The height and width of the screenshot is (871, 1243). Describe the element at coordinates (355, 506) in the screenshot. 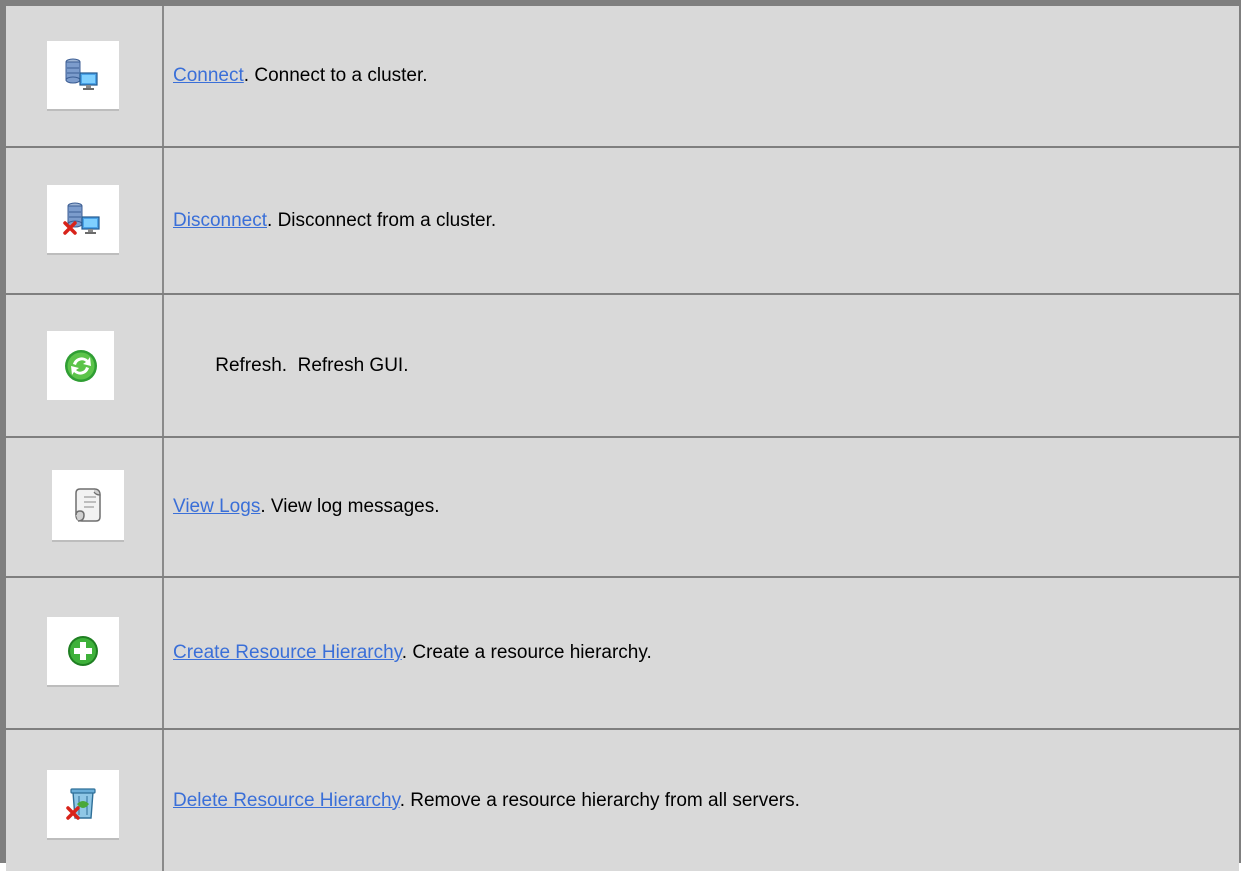

I see `view-logs-description: View log messages.` at that location.